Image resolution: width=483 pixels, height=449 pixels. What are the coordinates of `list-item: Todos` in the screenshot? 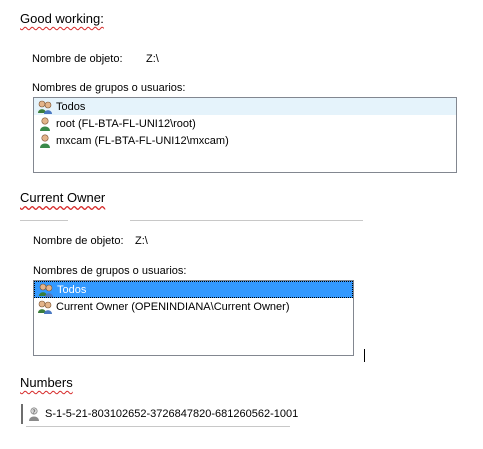 It's located at (245, 106).